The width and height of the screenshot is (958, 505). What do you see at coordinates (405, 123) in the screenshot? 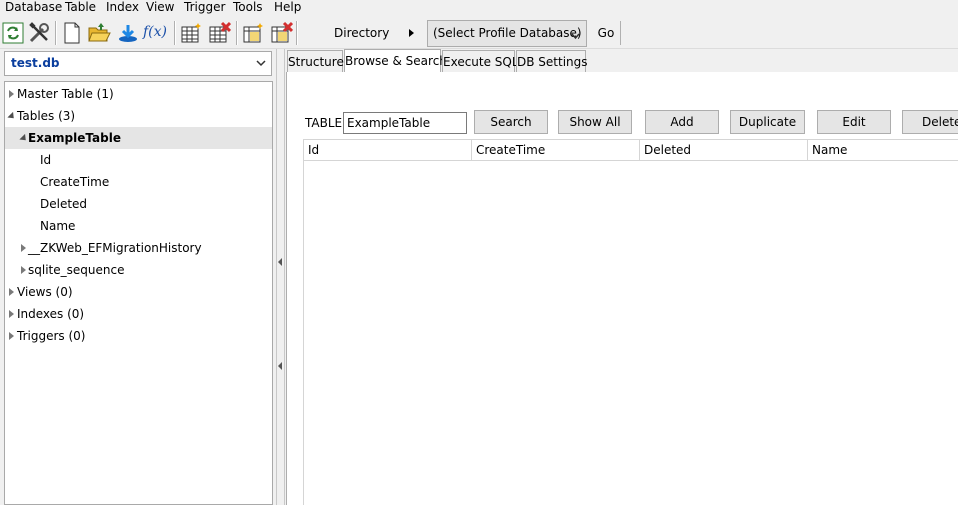
I see `table-name-input` at bounding box center [405, 123].